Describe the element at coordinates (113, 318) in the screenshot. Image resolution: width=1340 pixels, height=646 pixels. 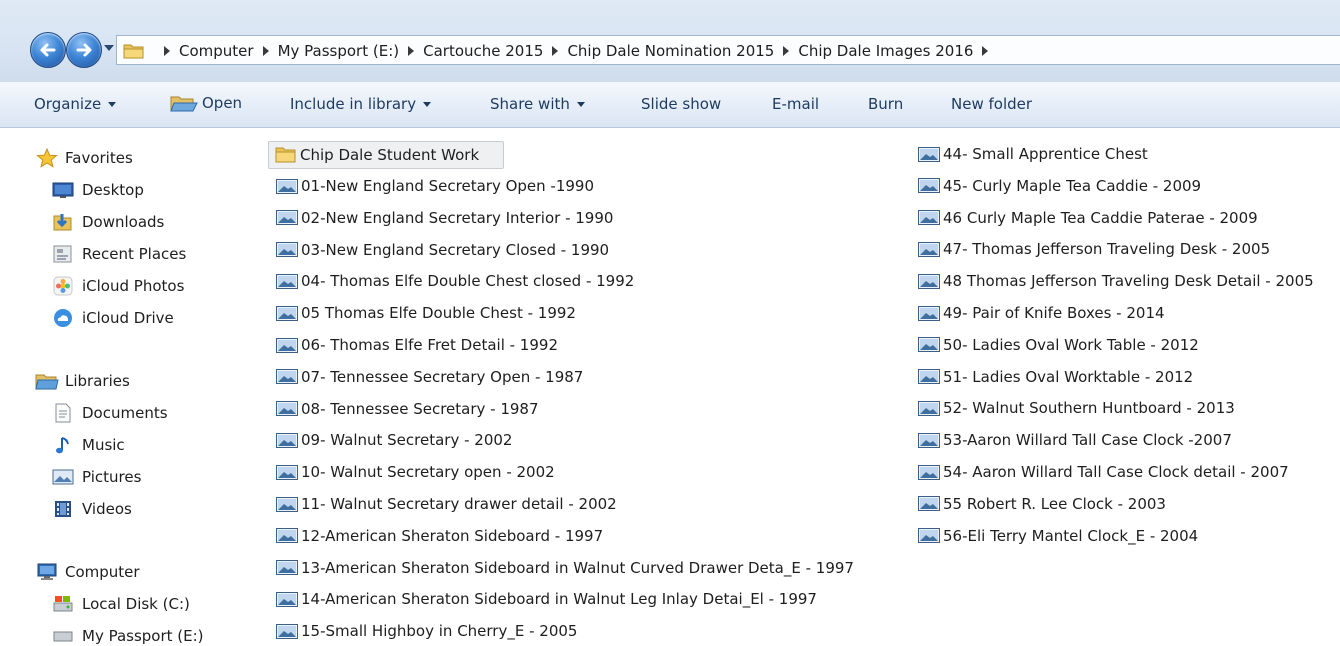
I see `nav-icloud-drive: iCloud Drive` at that location.